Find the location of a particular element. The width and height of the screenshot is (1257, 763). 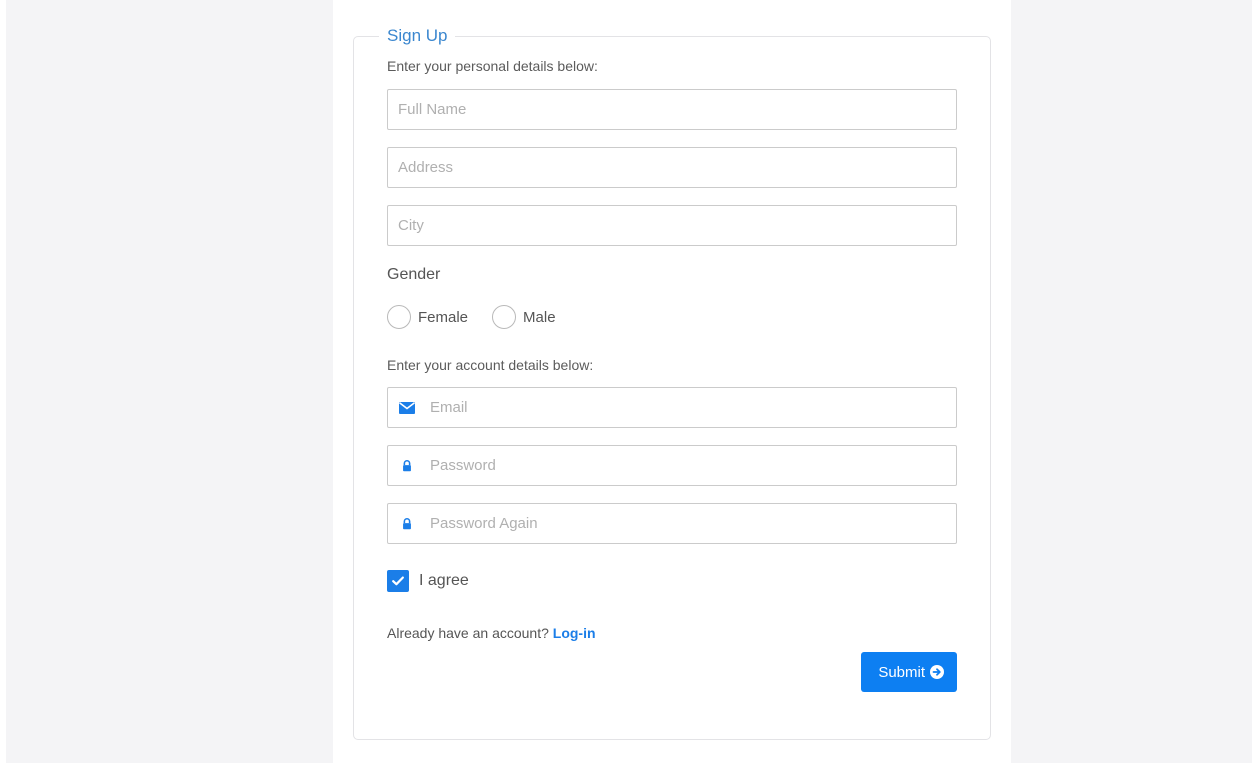

password-again-field is located at coordinates (672, 523).